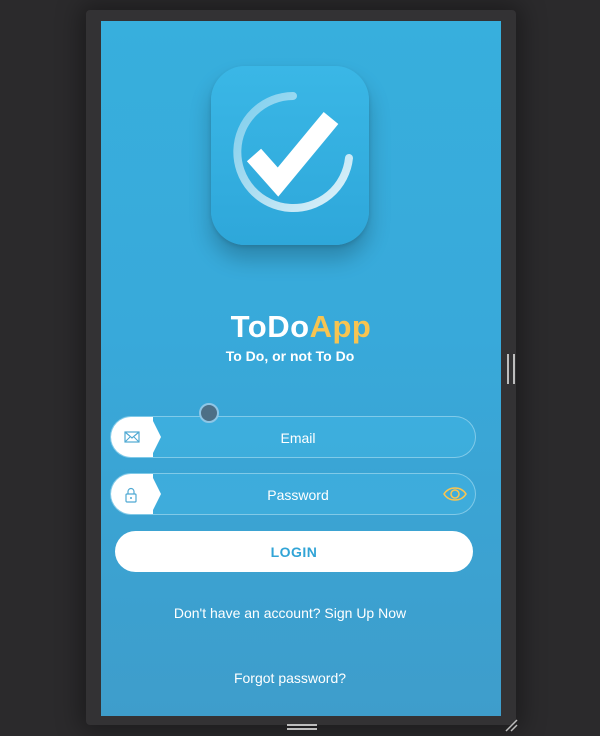 This screenshot has height=736, width=600. What do you see at coordinates (290, 613) in the screenshot?
I see `signup-link: Don't have an account? Sign Up Now` at bounding box center [290, 613].